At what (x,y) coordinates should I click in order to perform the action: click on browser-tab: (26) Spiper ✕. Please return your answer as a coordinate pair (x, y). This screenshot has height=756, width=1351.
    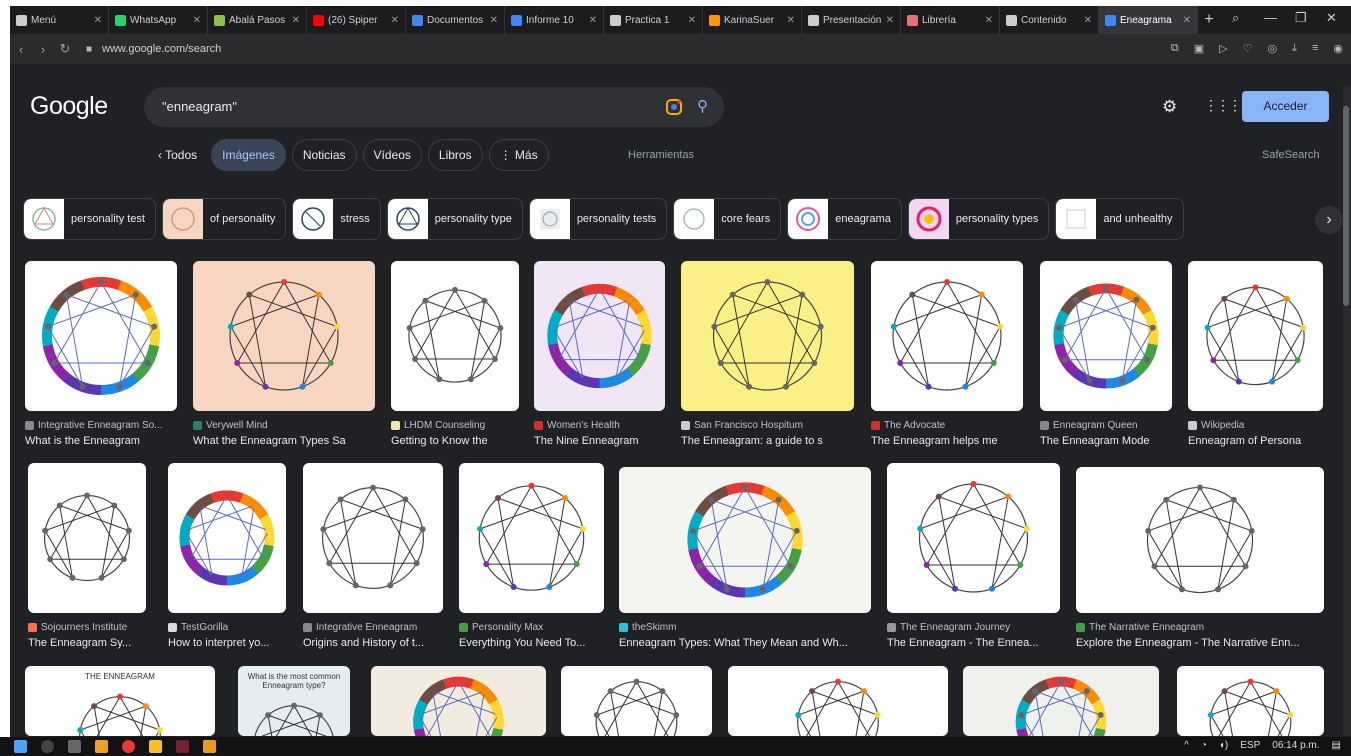
    Looking at the image, I should click on (356, 20).